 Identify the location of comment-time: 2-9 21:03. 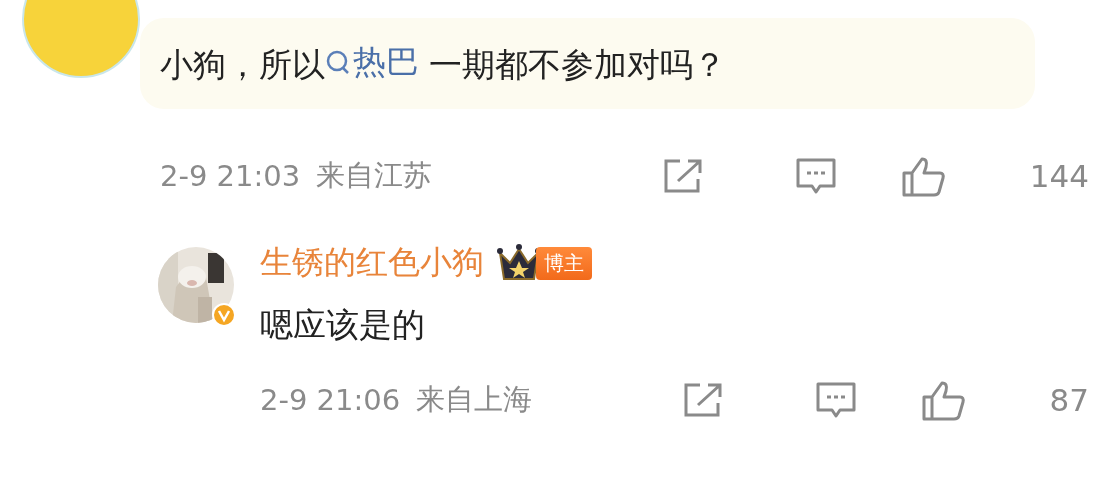
(230, 176).